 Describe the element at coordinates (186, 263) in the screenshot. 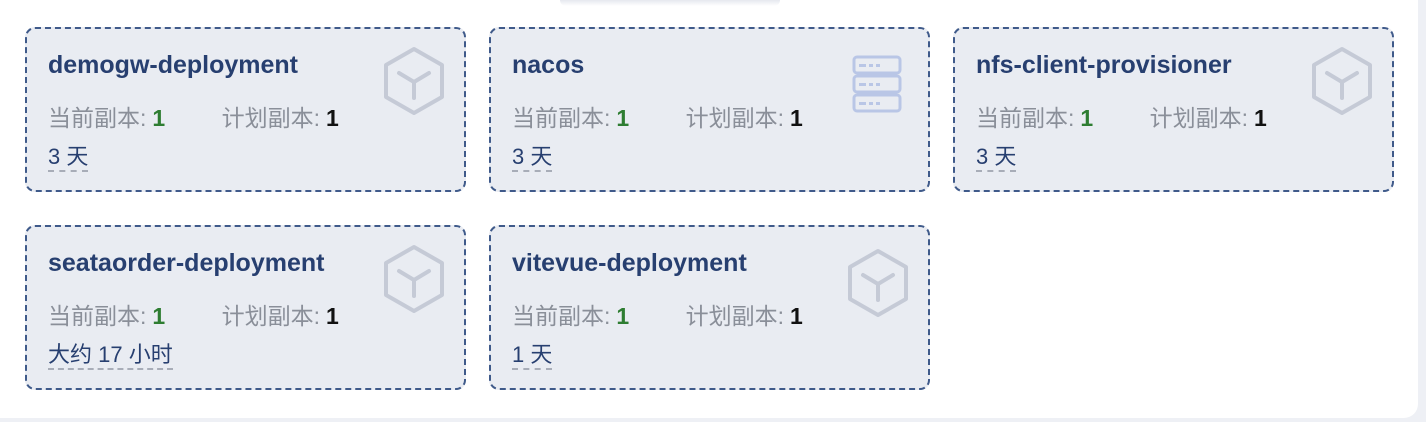

I see `deployment-name: seataorder-deployment` at that location.